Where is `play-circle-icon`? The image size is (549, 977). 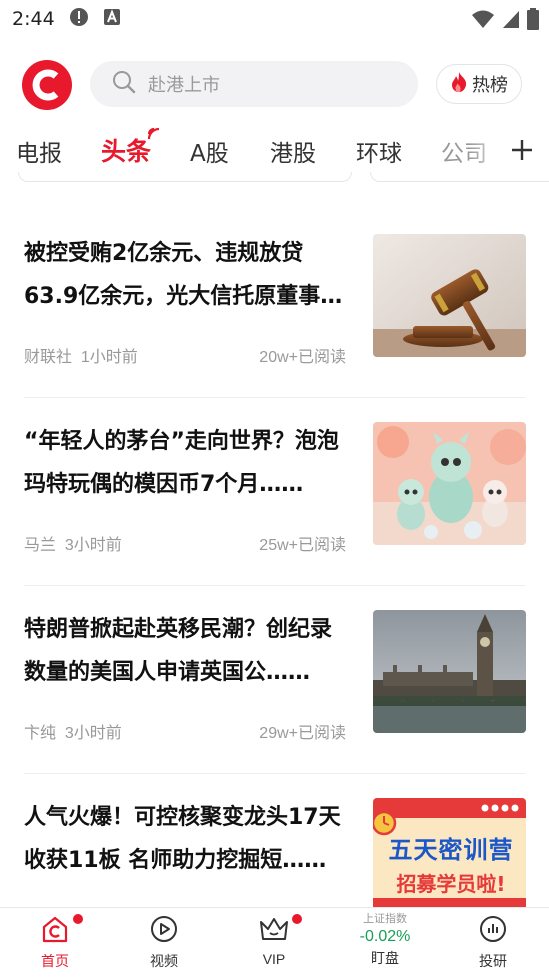 play-circle-icon is located at coordinates (164, 932).